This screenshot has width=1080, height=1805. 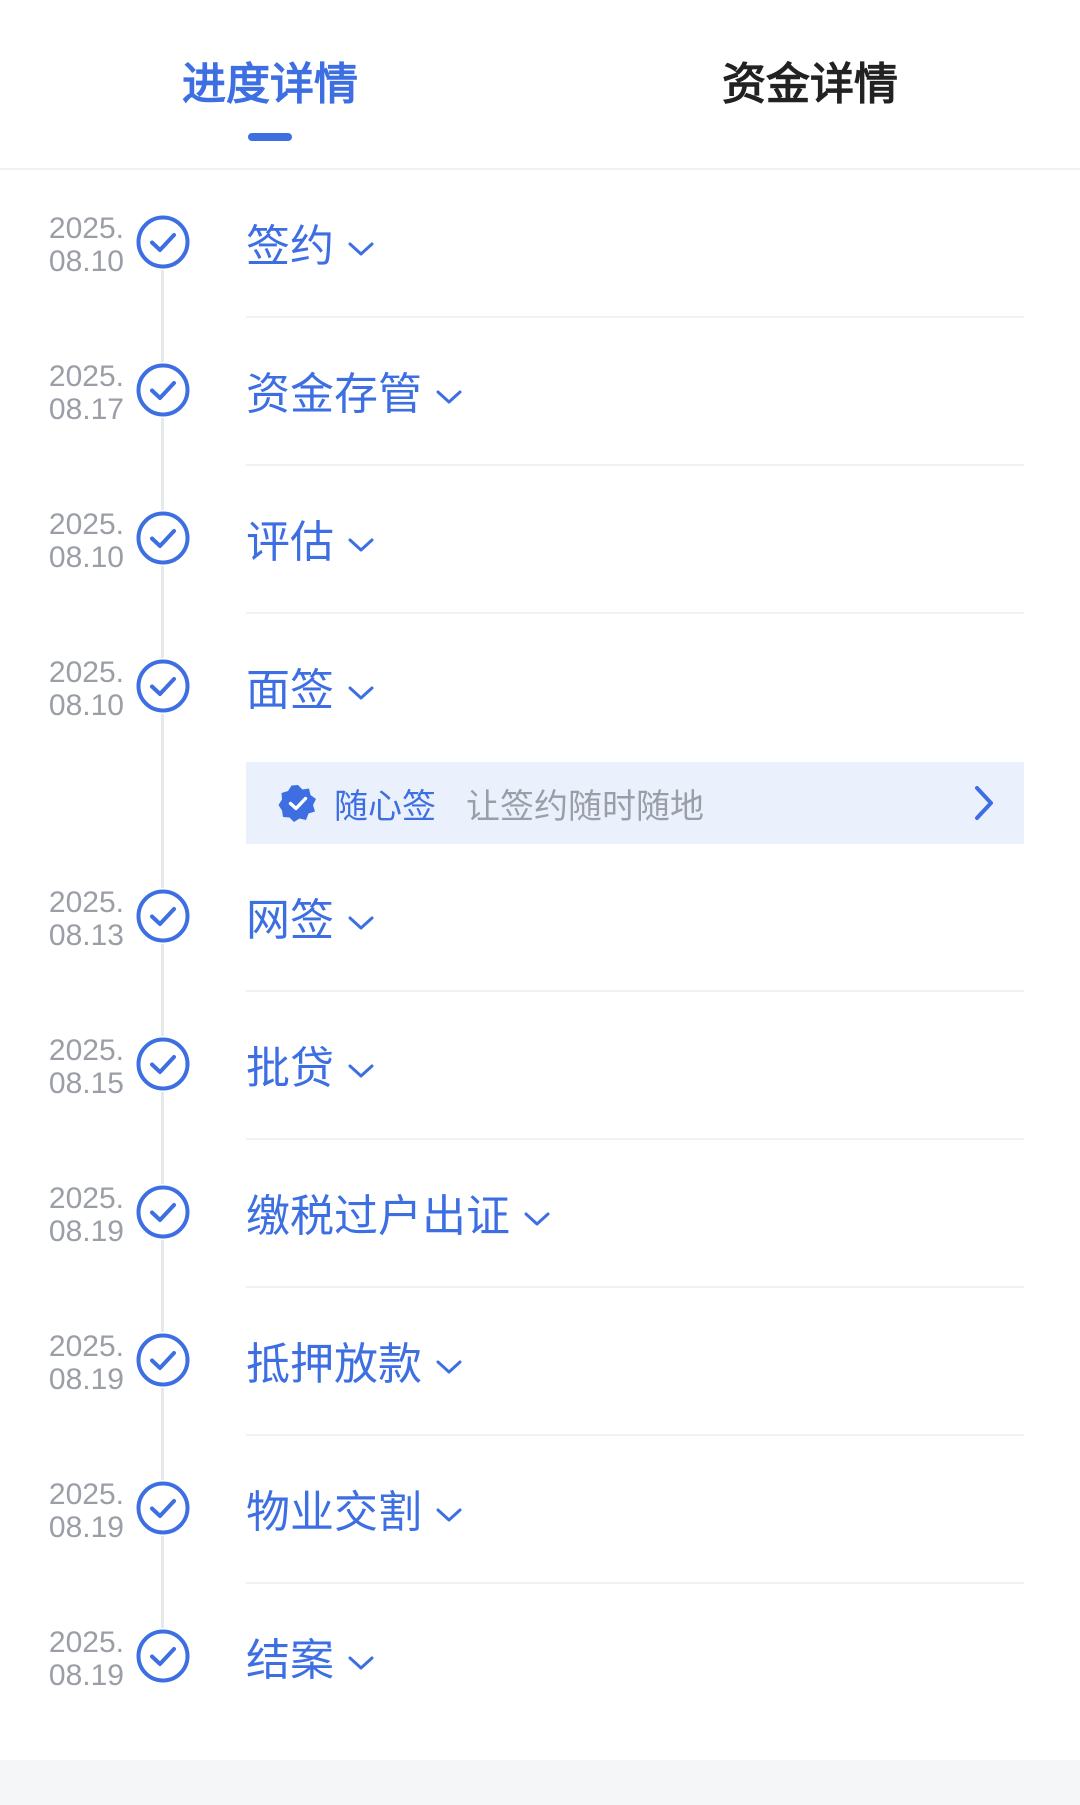 I want to click on timeline-step: 2025. 08.19 抵押放款, so click(x=540, y=1362).